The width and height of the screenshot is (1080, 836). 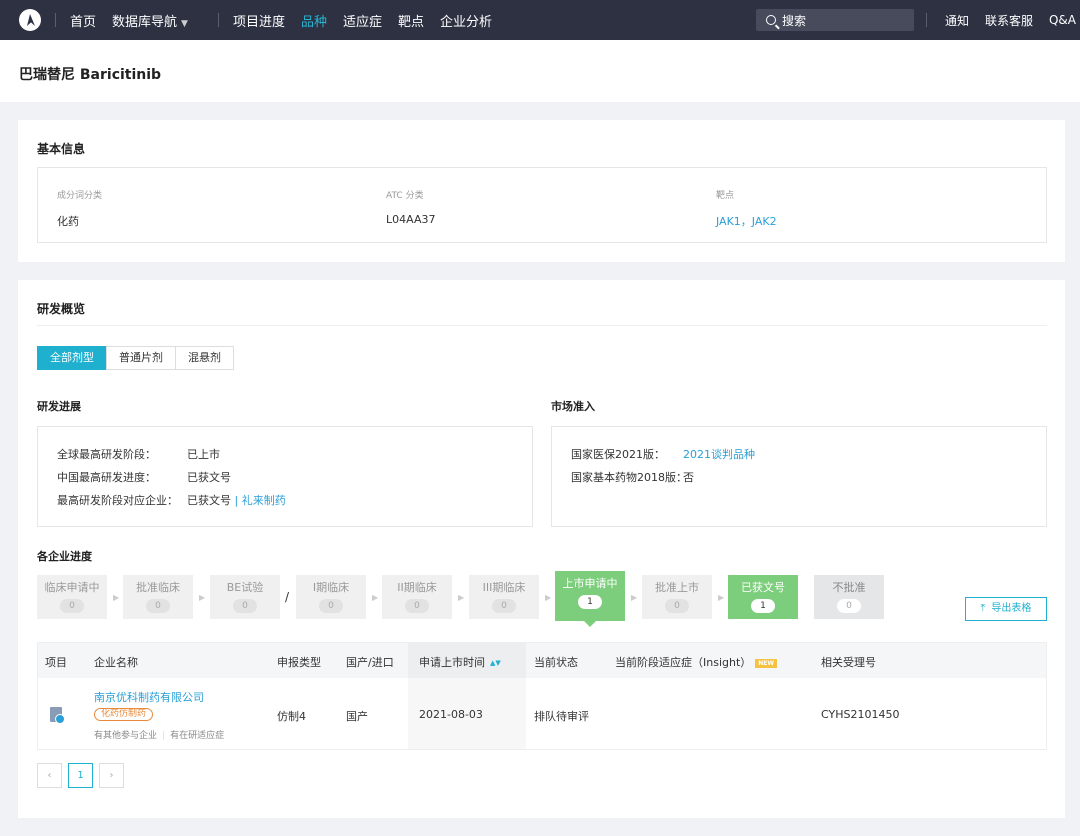 What do you see at coordinates (259, 20) in the screenshot?
I see `nav-project-progress: 项目进度` at bounding box center [259, 20].